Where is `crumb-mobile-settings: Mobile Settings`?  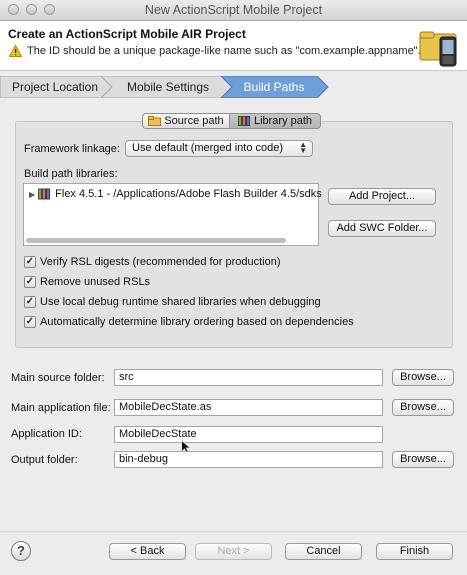
crumb-mobile-settings: Mobile Settings is located at coordinates (168, 87).